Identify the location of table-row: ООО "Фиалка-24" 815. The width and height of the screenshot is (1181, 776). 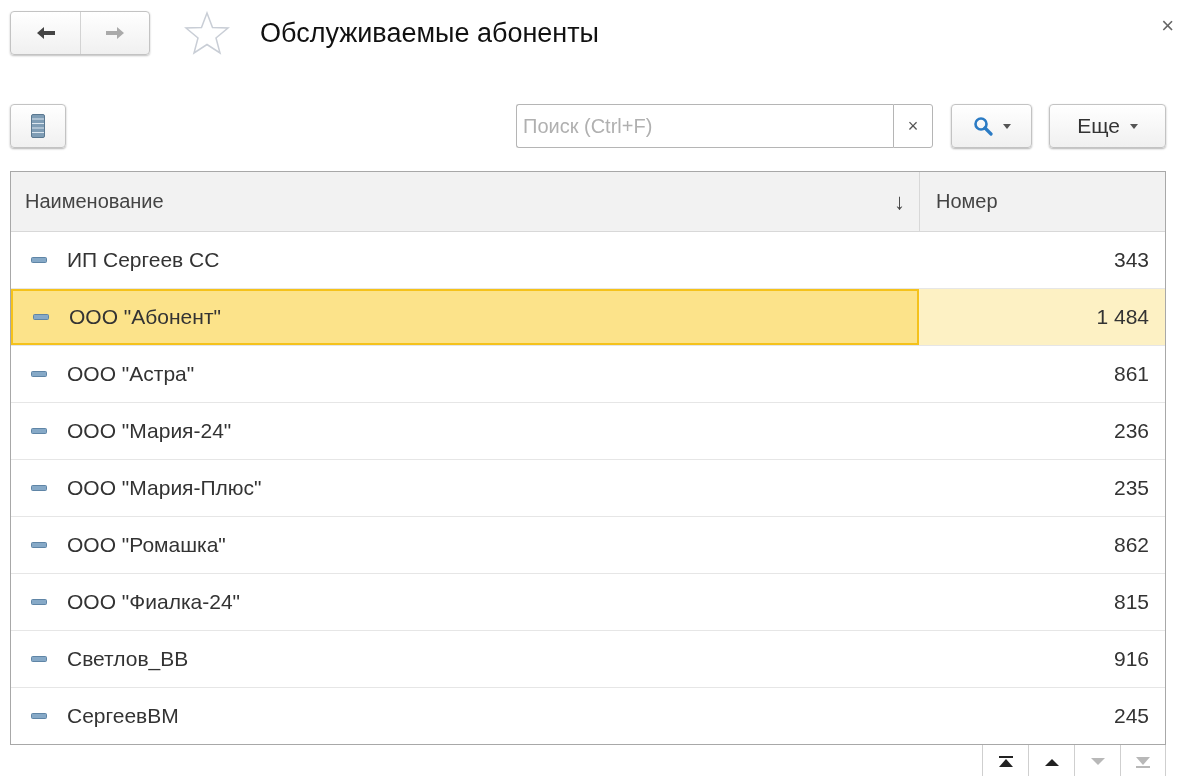
(588, 602).